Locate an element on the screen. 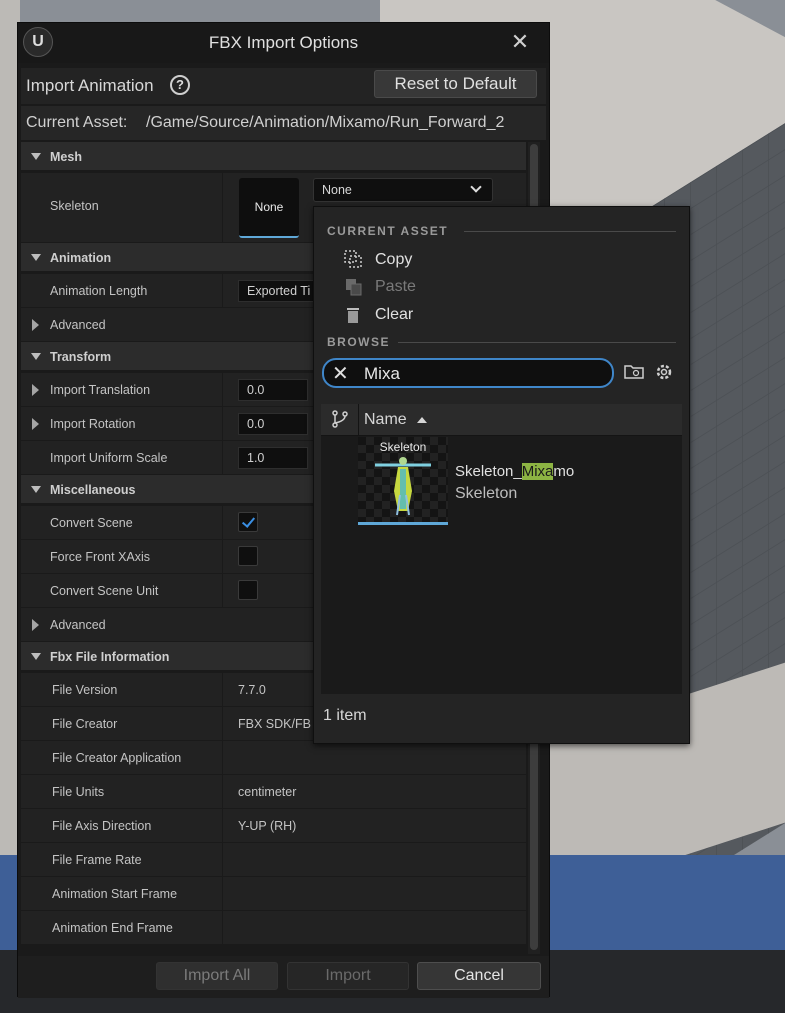 The width and height of the screenshot is (785, 1013). gear-icon is located at coordinates (664, 372).